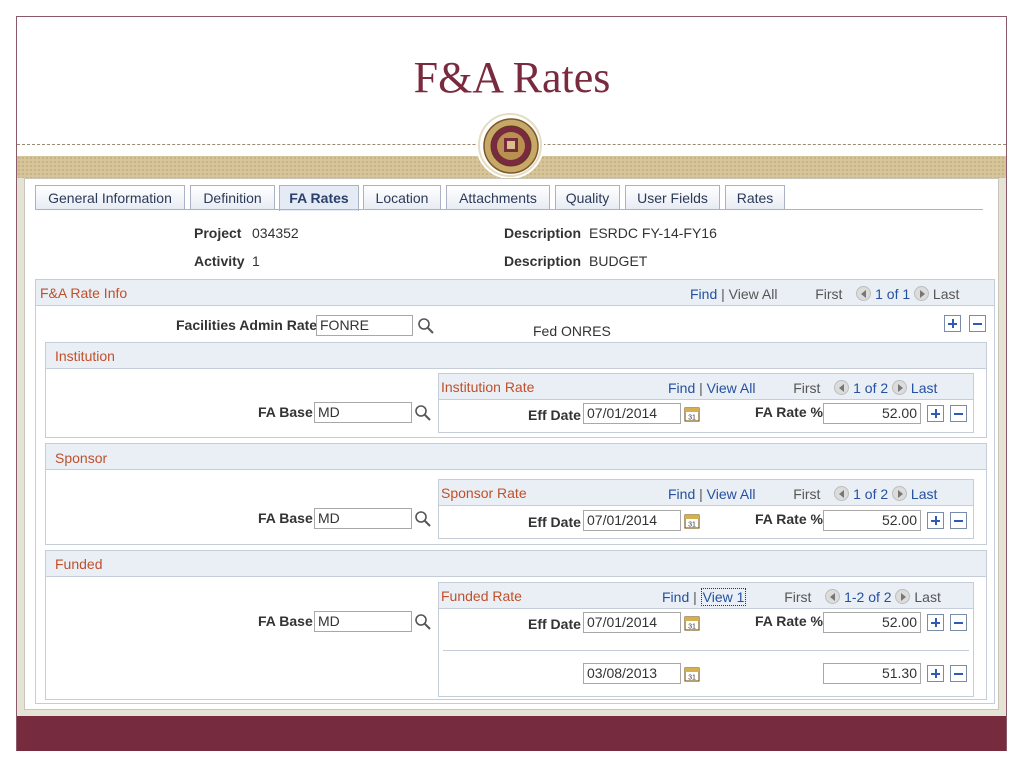 Image resolution: width=1024 pixels, height=768 pixels. What do you see at coordinates (364, 325) in the screenshot?
I see `facilities-admin-rate-input: FONRE` at bounding box center [364, 325].